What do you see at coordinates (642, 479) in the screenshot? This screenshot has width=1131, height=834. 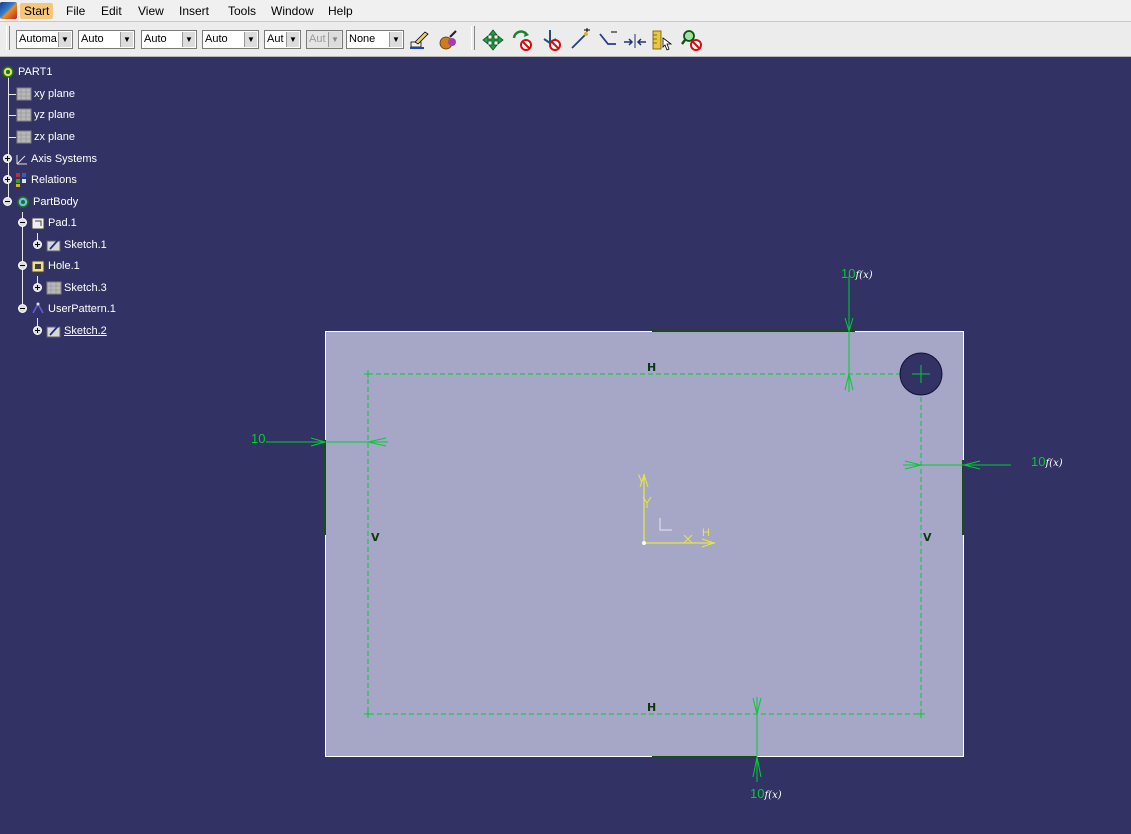 I see `sketch-axis-v-label: V` at bounding box center [642, 479].